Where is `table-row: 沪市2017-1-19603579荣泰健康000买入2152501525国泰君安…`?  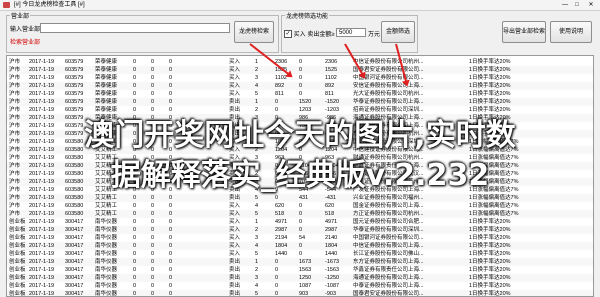 table-row: 沪市2017-1-19603579荣泰健康000买入2152501525国泰君安… is located at coordinates (300, 70).